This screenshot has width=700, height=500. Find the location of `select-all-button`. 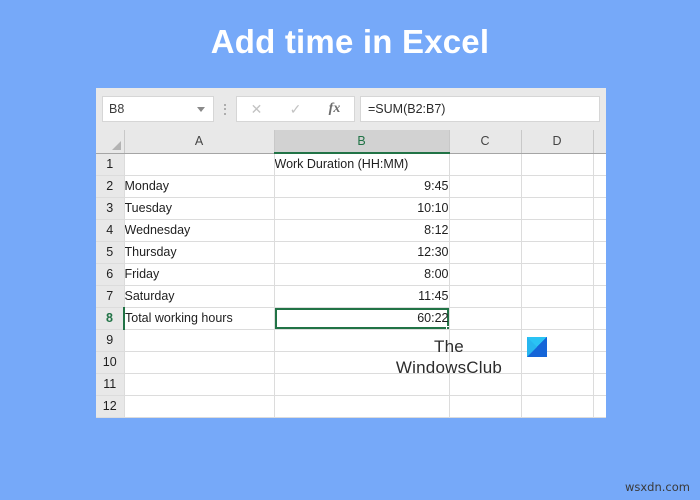

select-all-button is located at coordinates (110, 142).